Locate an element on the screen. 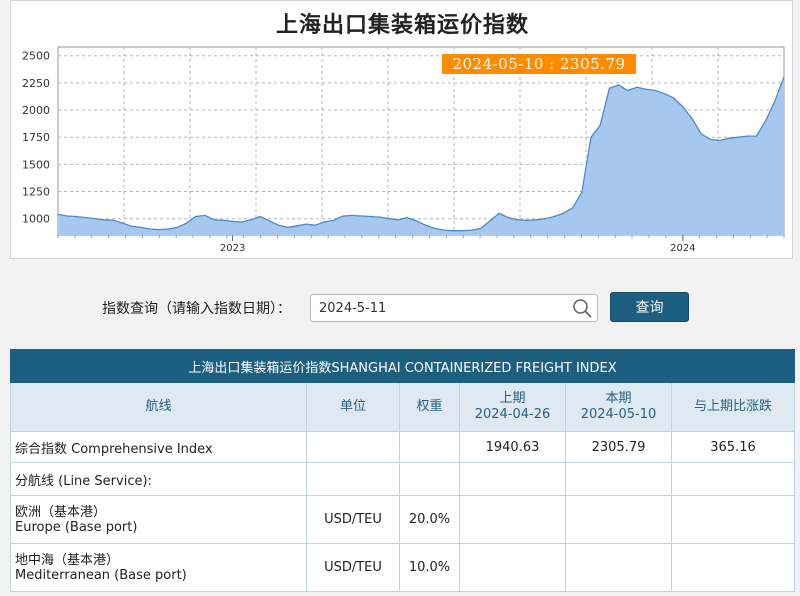  route-name-en: Europe (Base port) is located at coordinates (76, 527).